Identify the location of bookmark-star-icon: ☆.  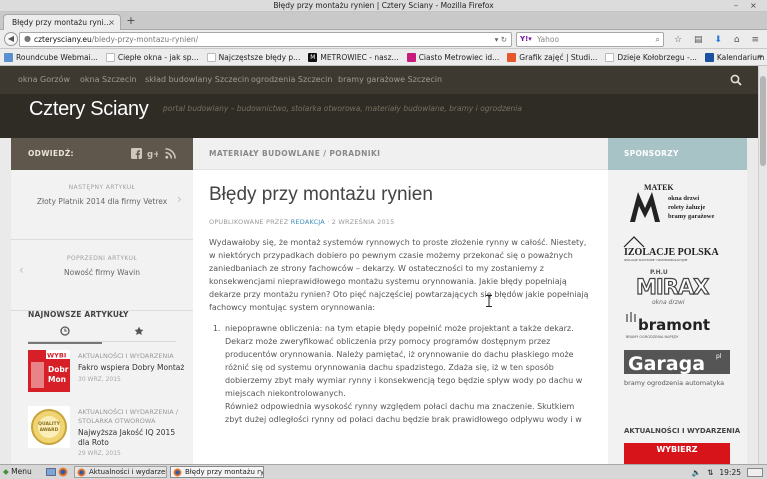
(678, 40).